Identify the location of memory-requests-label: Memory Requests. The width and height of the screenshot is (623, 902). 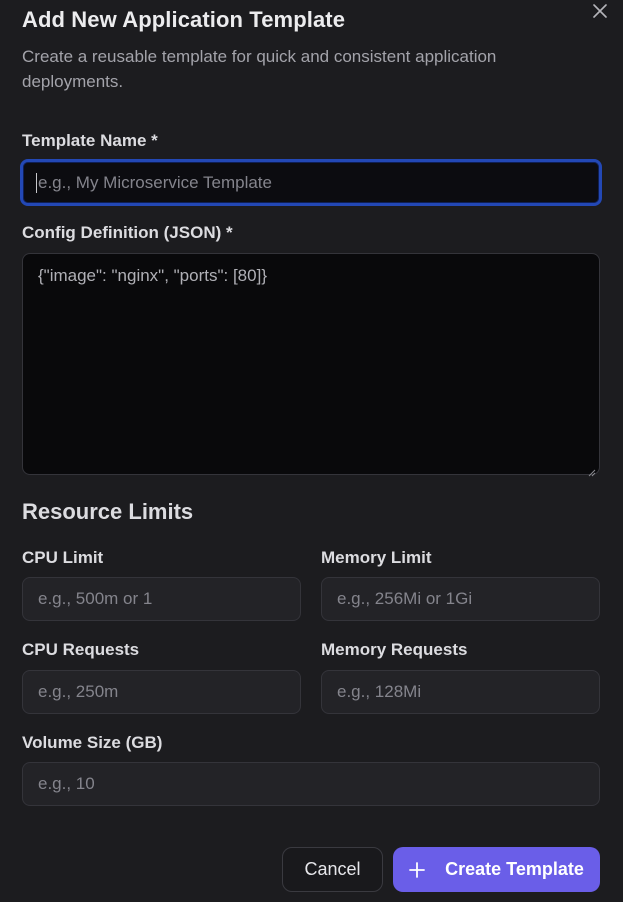
(394, 649).